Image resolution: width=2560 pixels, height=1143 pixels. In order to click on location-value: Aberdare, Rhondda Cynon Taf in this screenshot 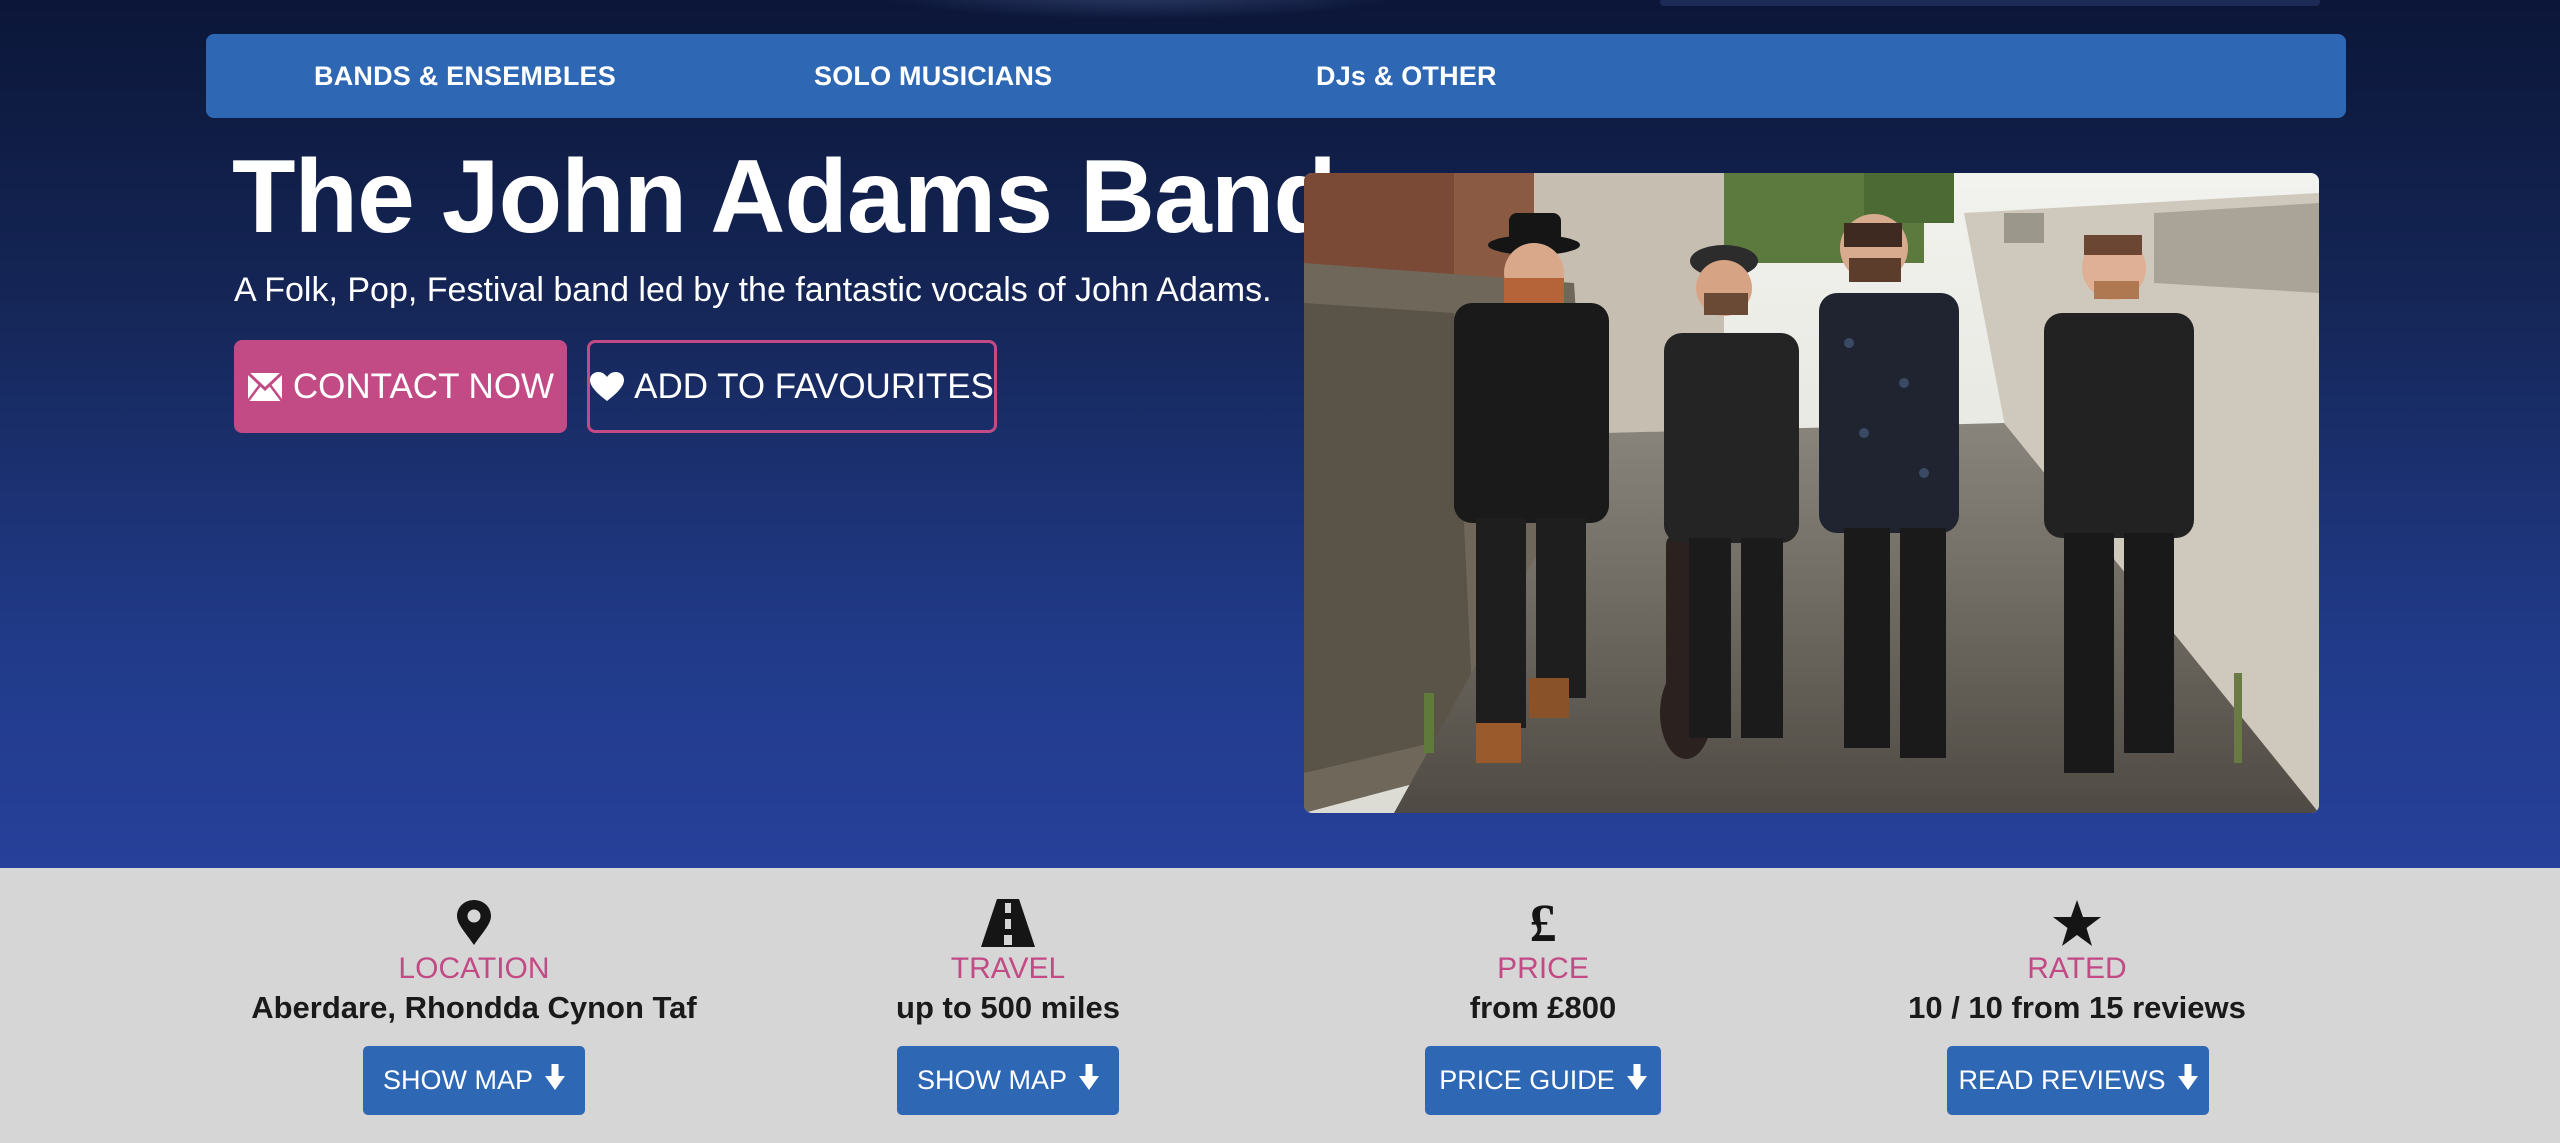, I will do `click(474, 1007)`.